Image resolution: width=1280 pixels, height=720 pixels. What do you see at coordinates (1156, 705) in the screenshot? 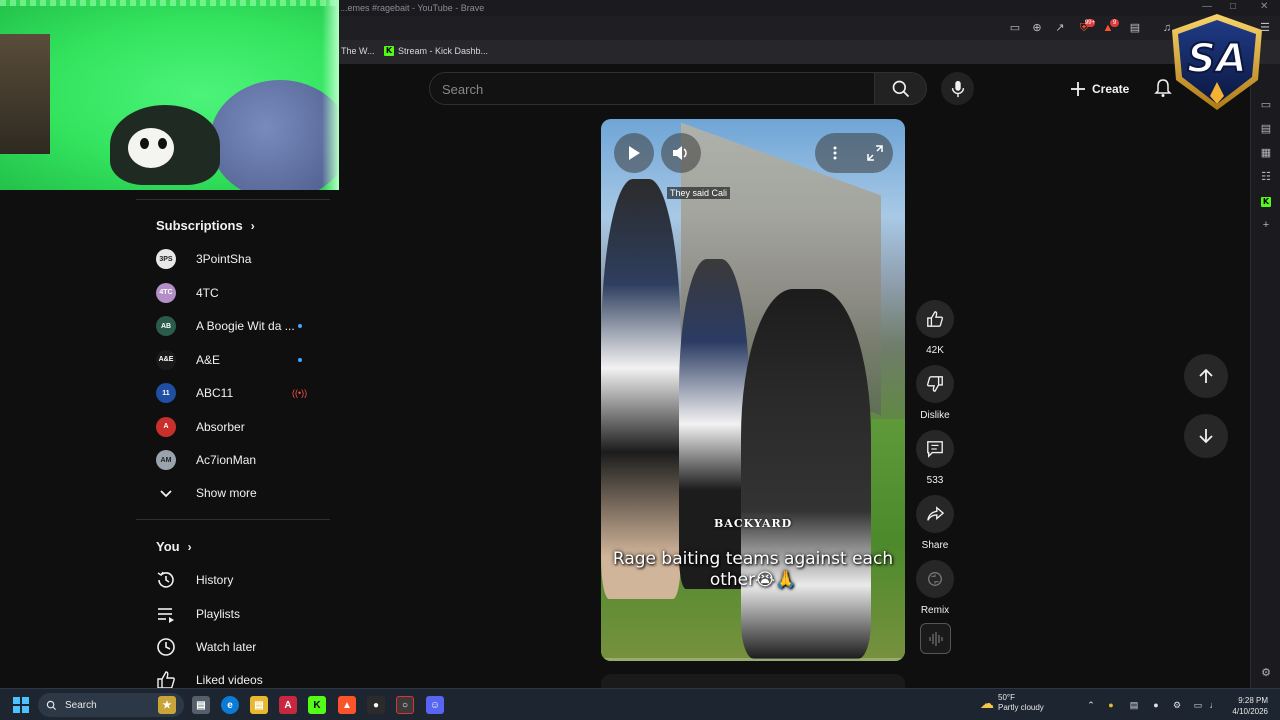
I see `mic-tray-icon: ●` at bounding box center [1156, 705].